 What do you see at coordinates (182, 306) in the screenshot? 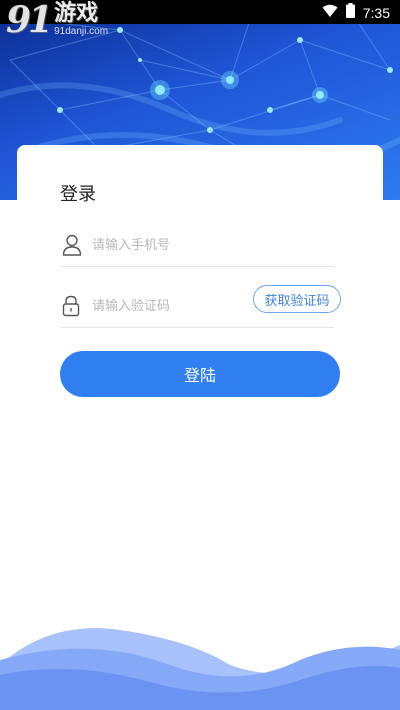
I see `code-input` at bounding box center [182, 306].